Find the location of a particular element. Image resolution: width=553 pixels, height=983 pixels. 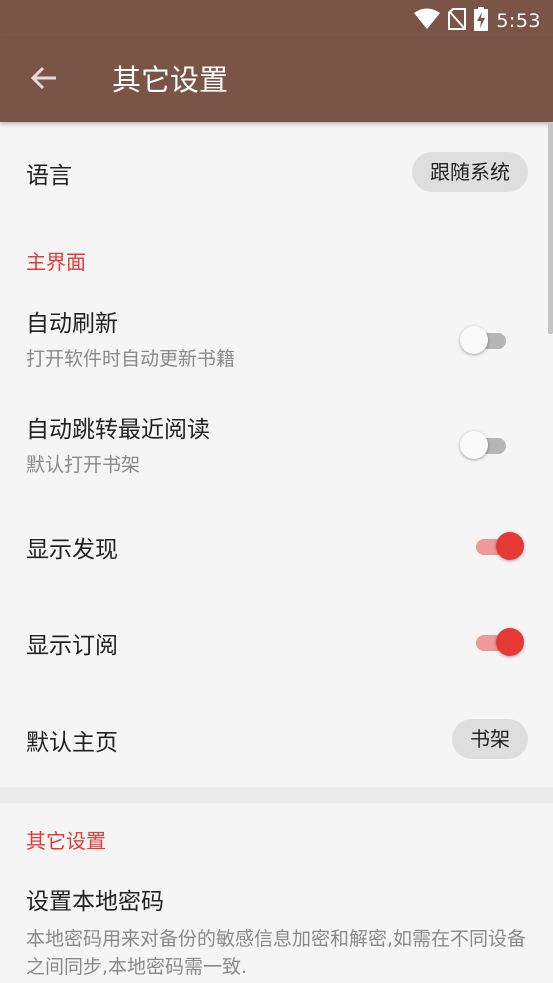

battery-charging-icon is located at coordinates (481, 21).